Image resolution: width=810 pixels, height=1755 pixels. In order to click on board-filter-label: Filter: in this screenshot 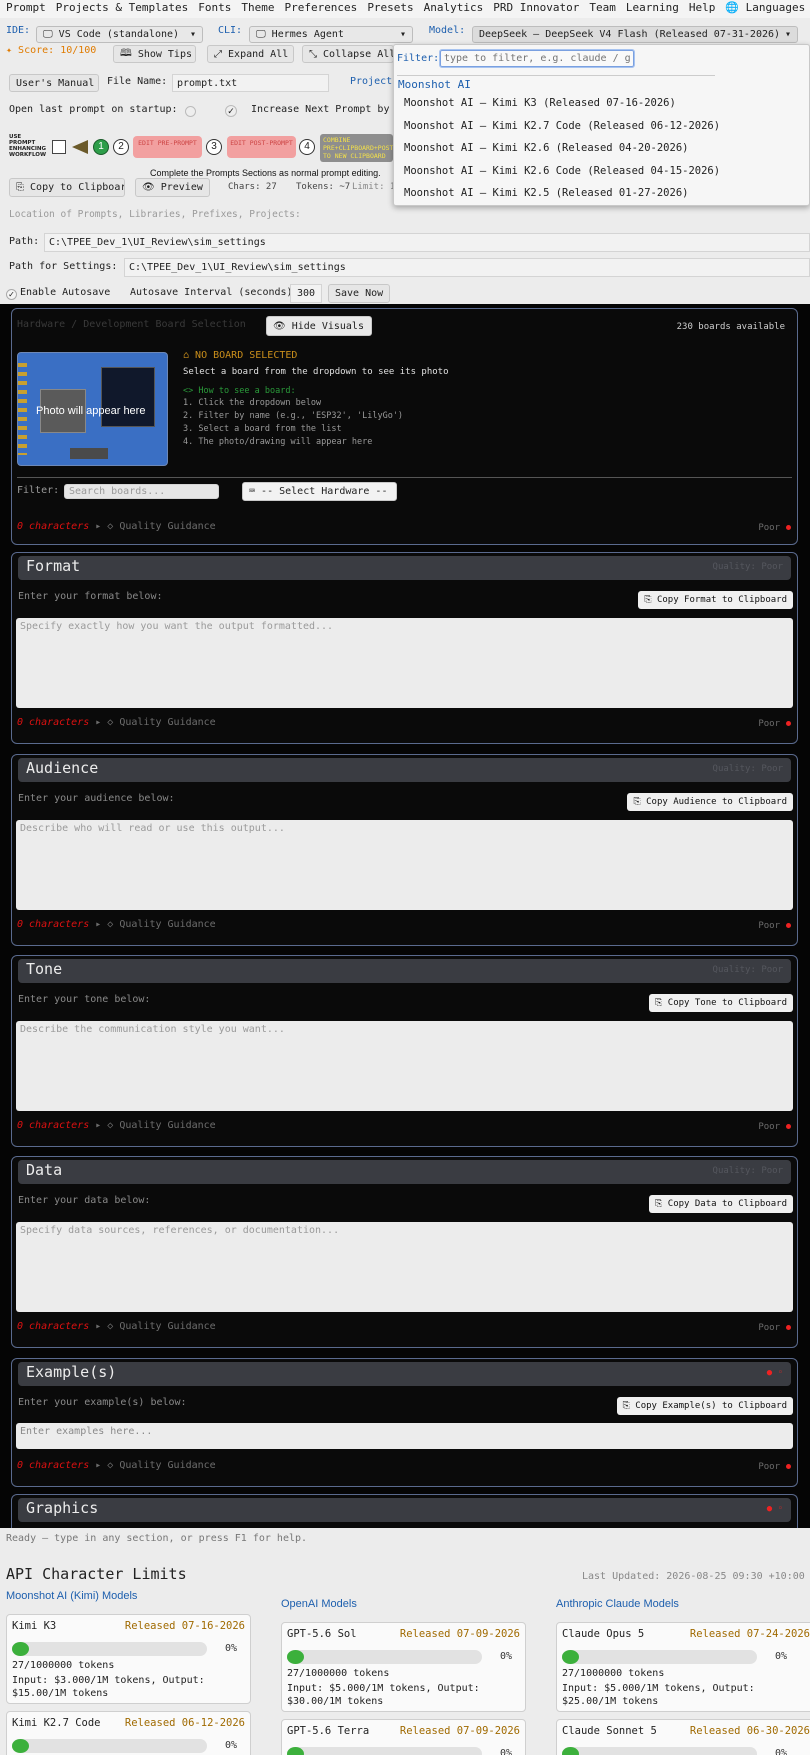, I will do `click(38, 490)`.